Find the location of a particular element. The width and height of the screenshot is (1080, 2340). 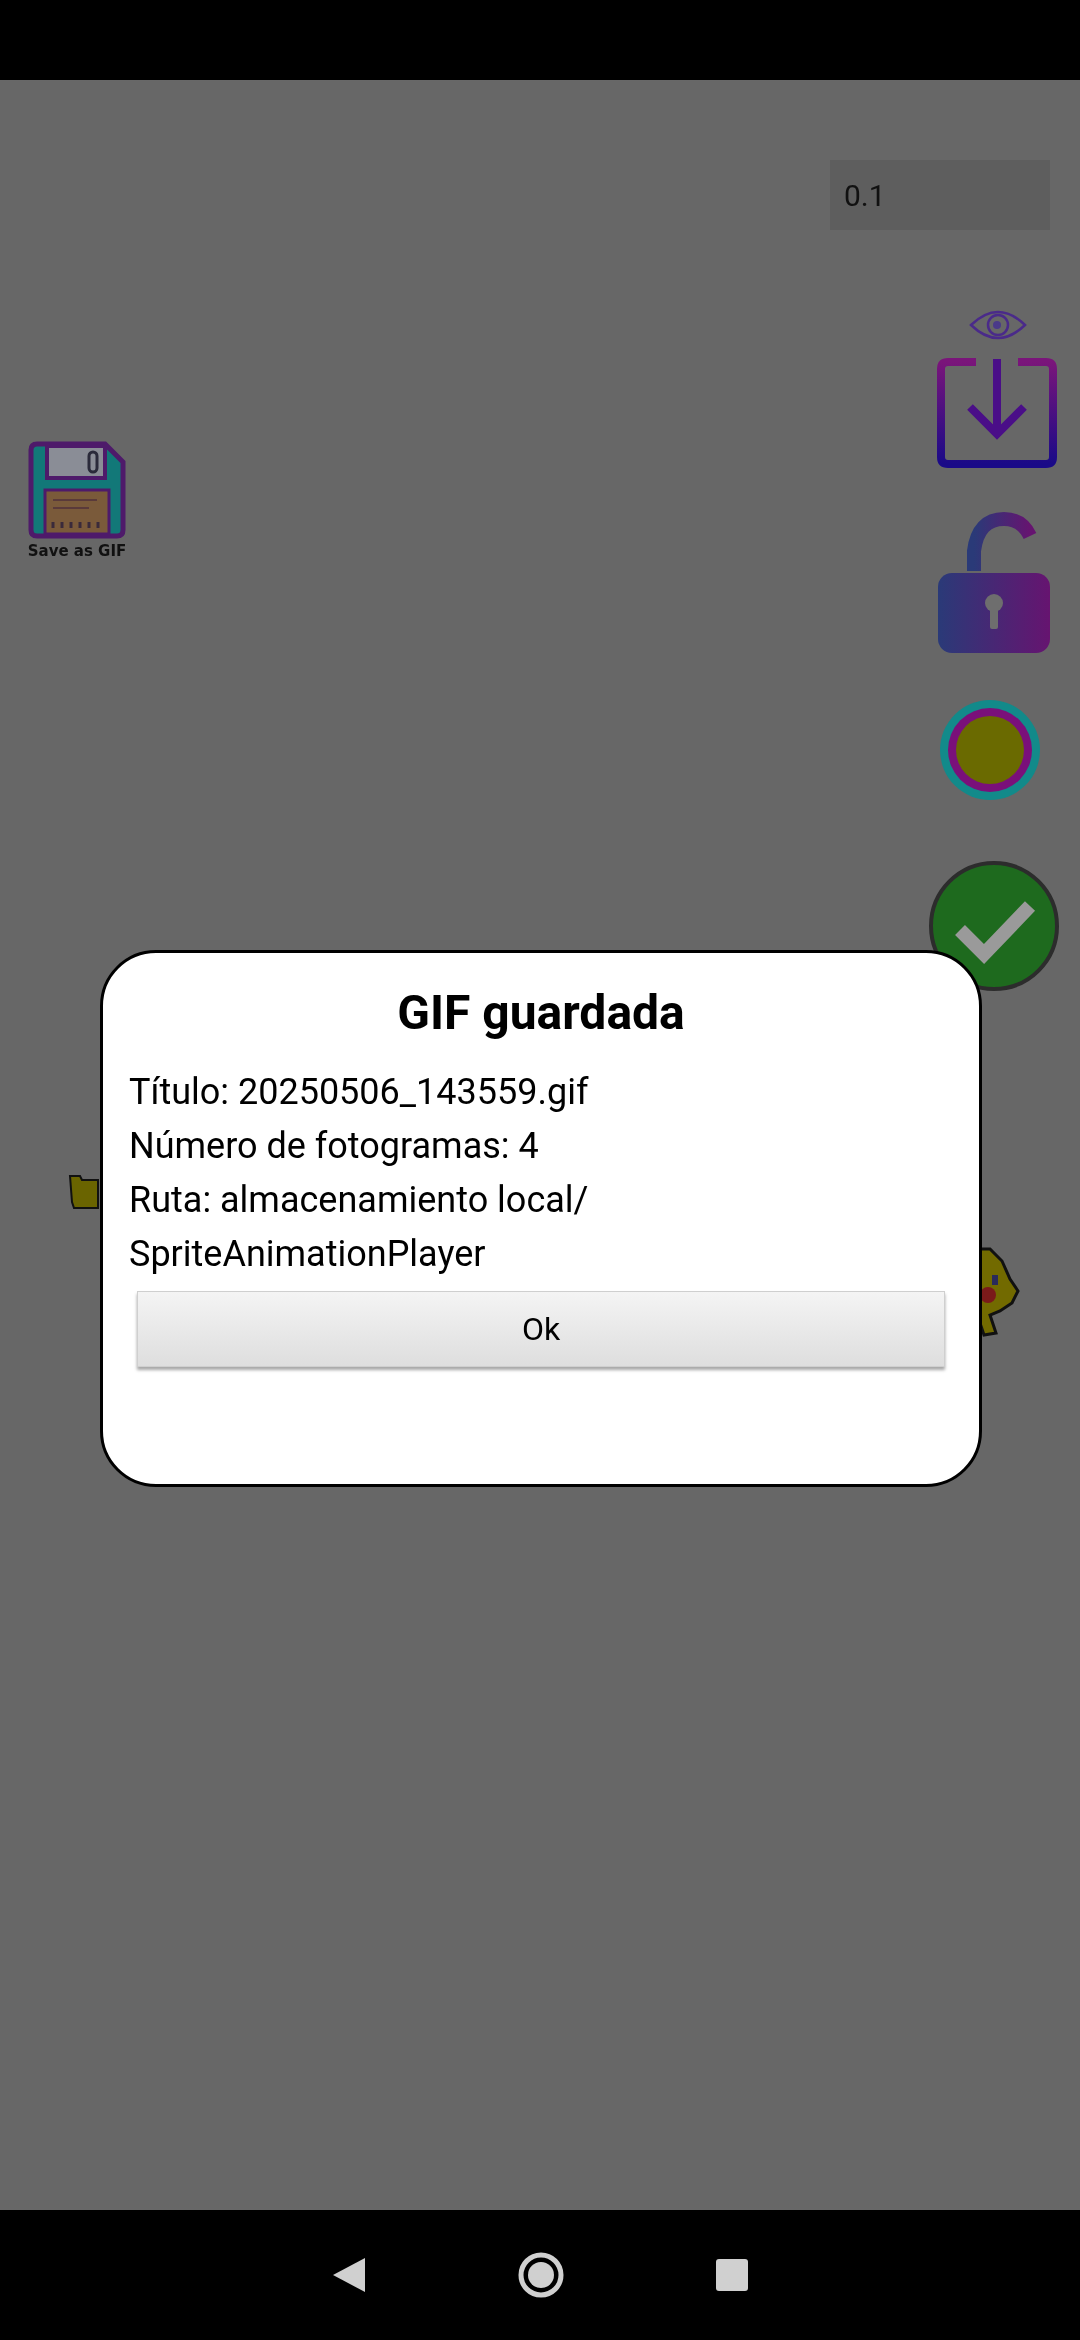

recents-button is located at coordinates (732, 2275).